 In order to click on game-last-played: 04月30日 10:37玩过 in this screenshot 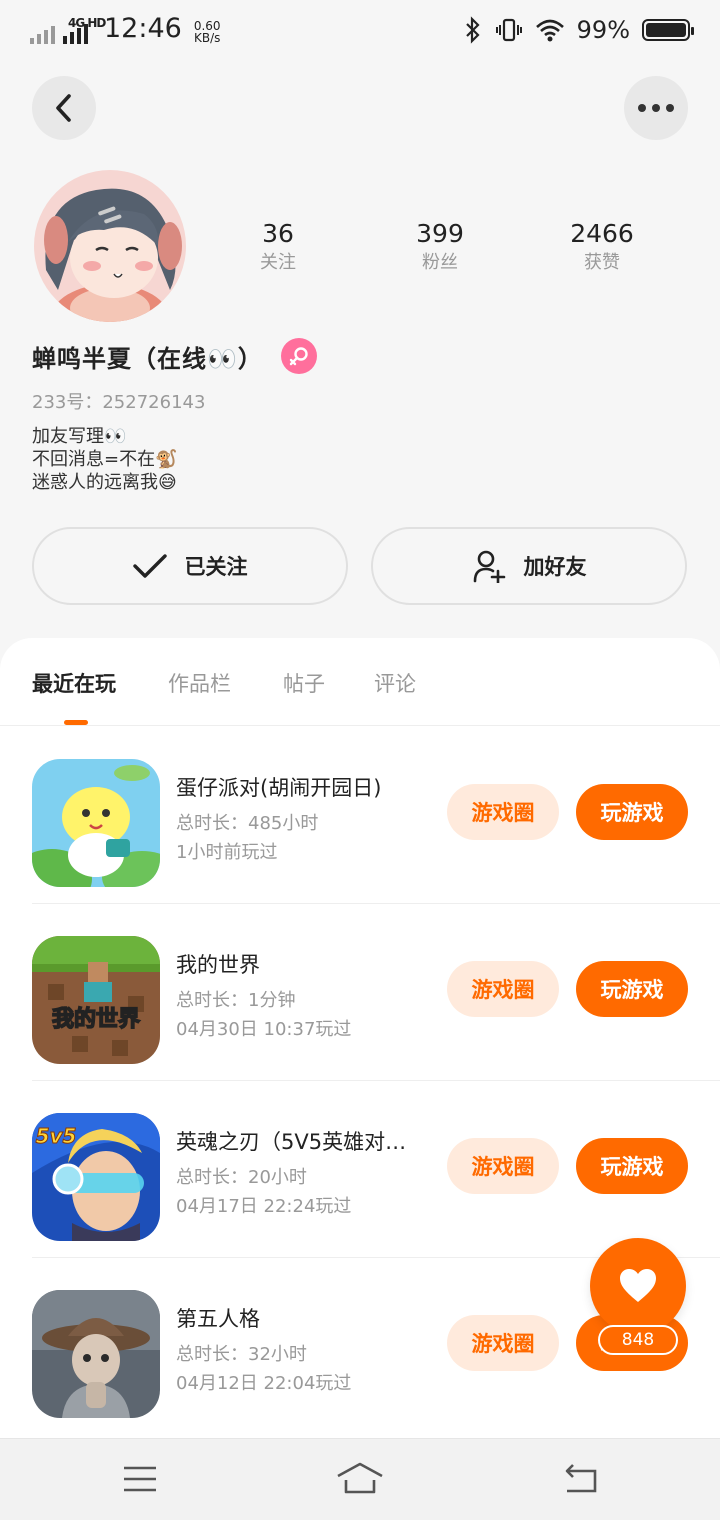, I will do `click(264, 1029)`.